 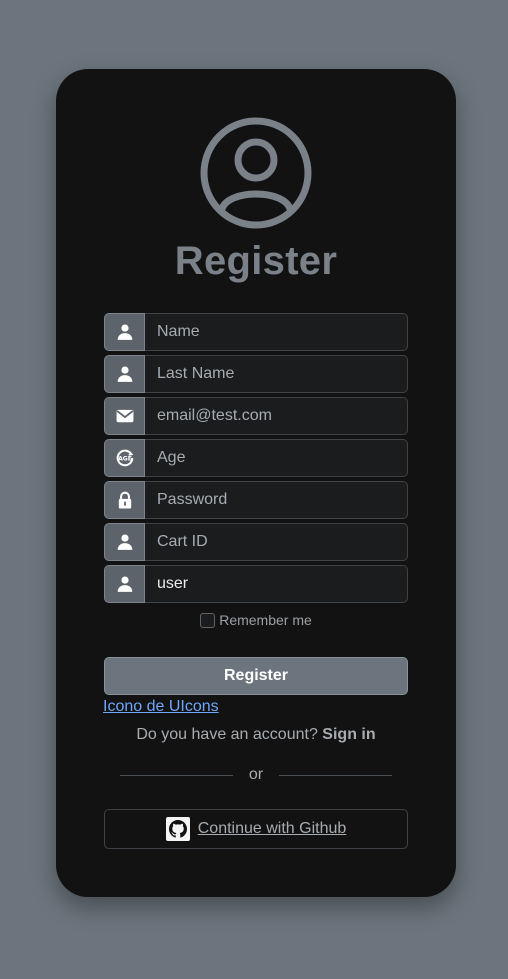 I want to click on email-field-group, so click(x=256, y=416).